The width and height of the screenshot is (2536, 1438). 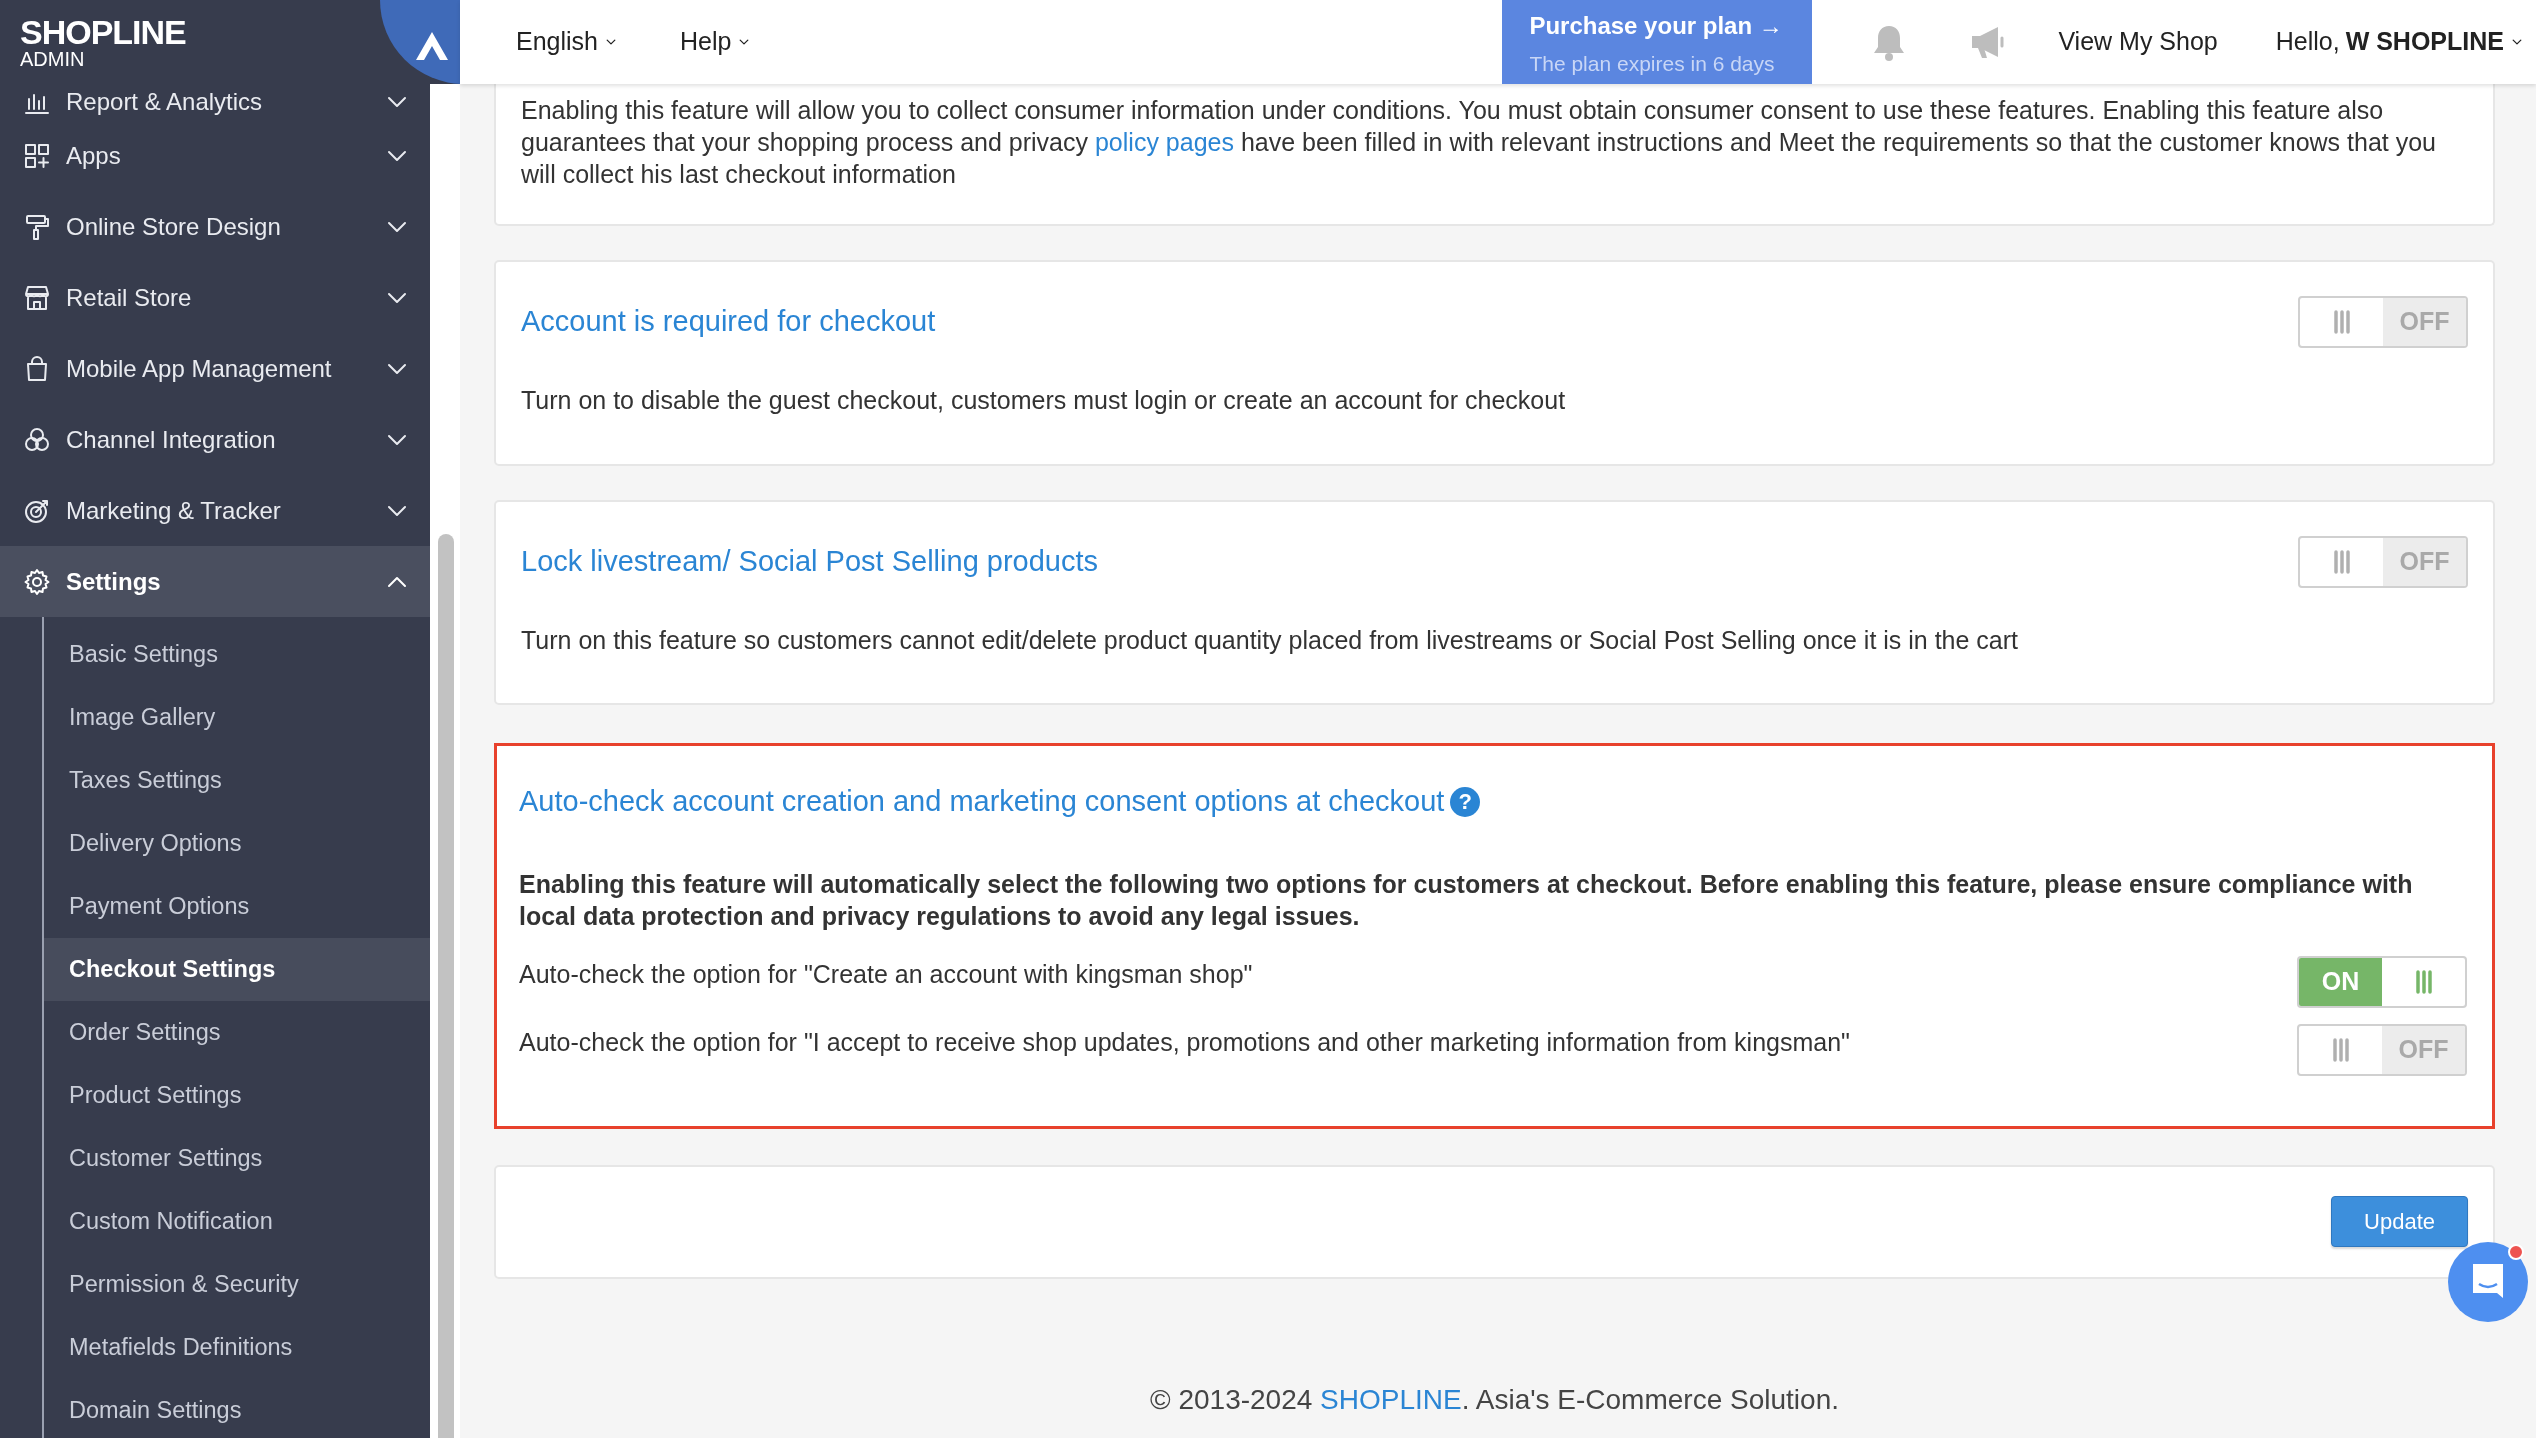 I want to click on sidebar-subitem: Payment Options, so click(x=237, y=906).